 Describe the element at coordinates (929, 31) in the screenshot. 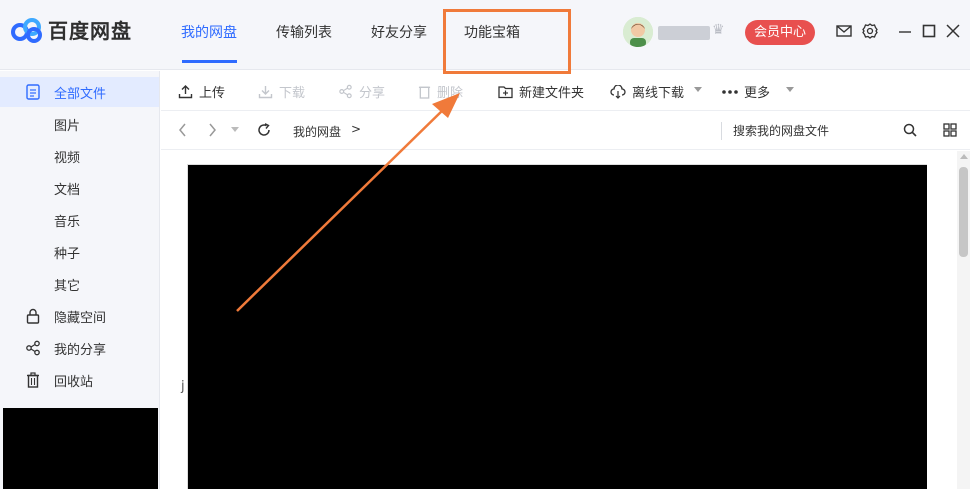

I see `maximize-icon` at that location.